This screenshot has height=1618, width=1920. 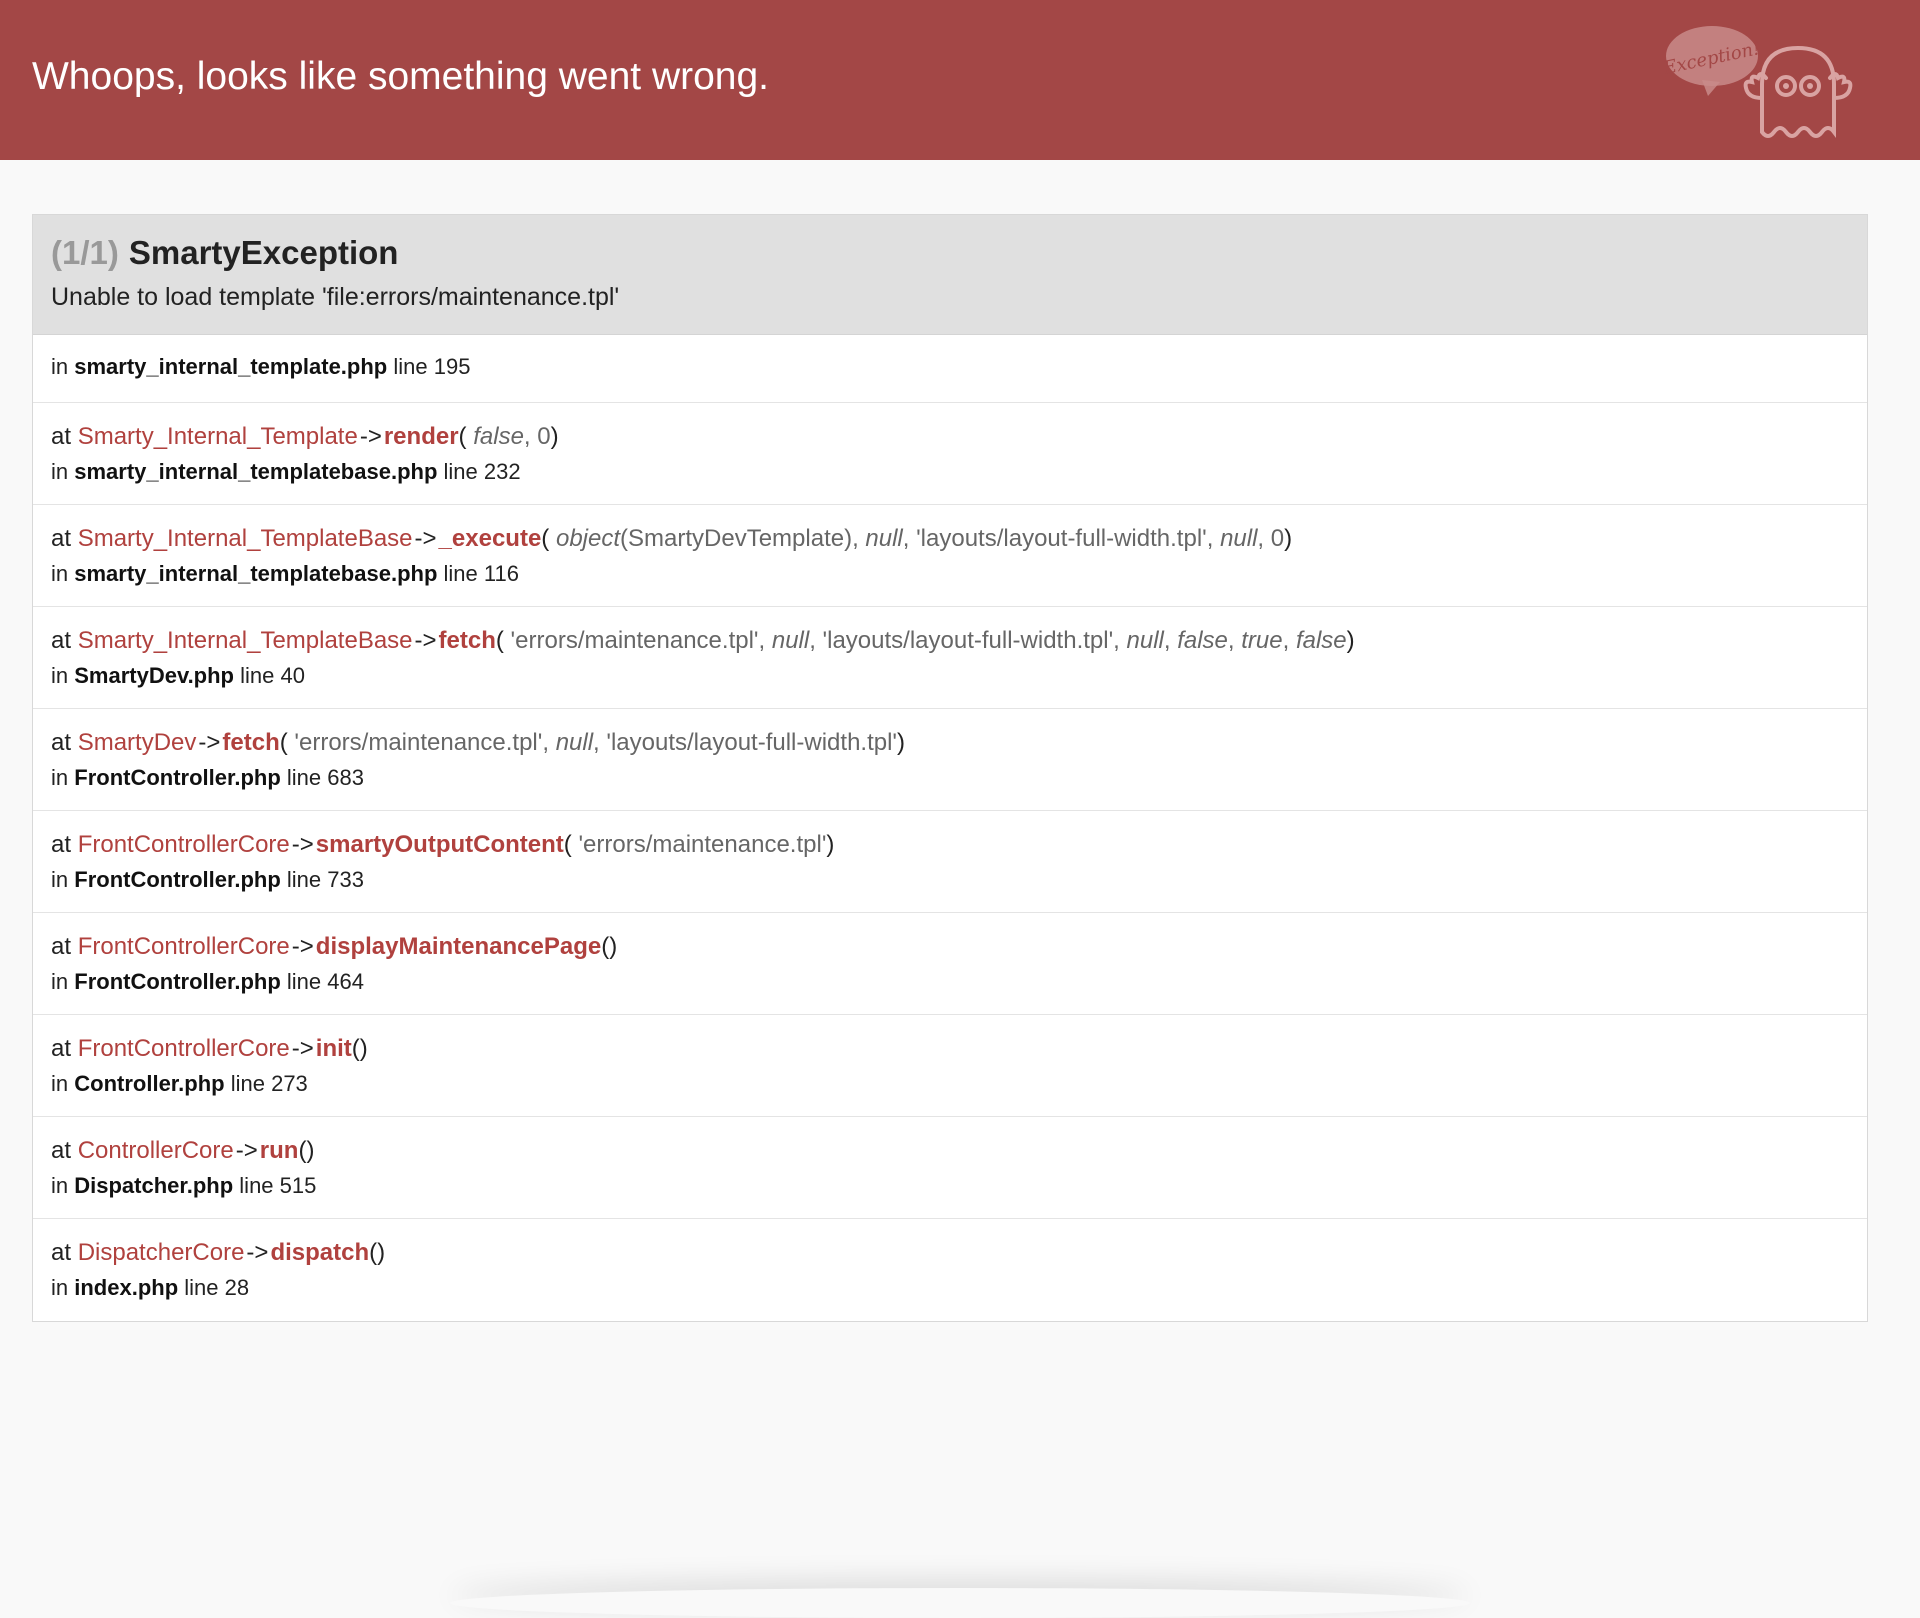 I want to click on trace-file: SmartyDev.php, so click(x=154, y=675).